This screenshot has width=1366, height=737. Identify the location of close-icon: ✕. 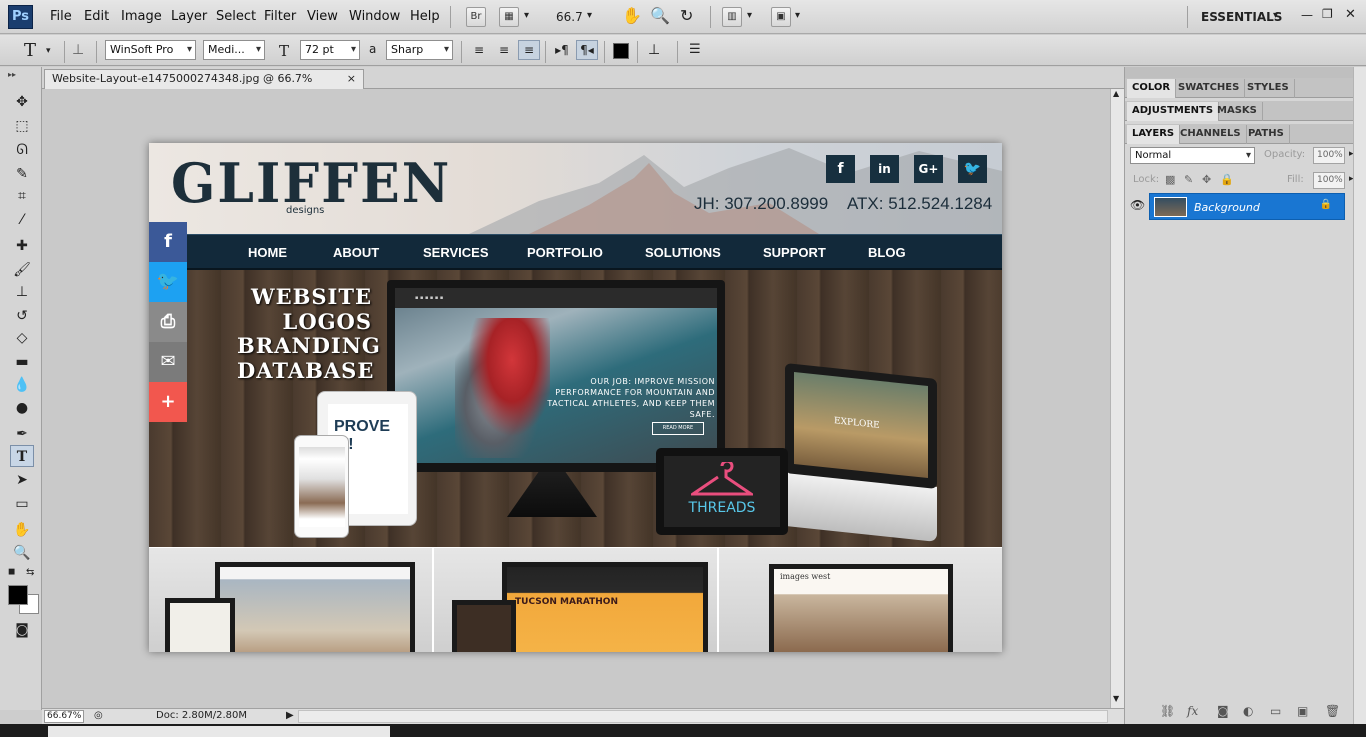
(1350, 14).